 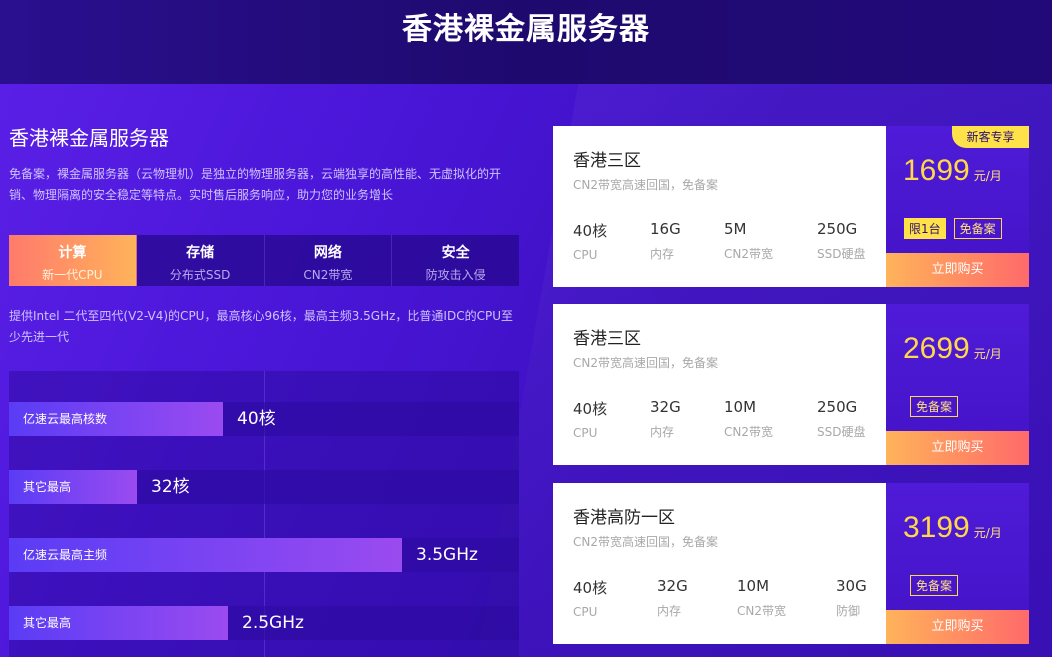 I want to click on section-title: 香港裸金属服务器, so click(x=89, y=138).